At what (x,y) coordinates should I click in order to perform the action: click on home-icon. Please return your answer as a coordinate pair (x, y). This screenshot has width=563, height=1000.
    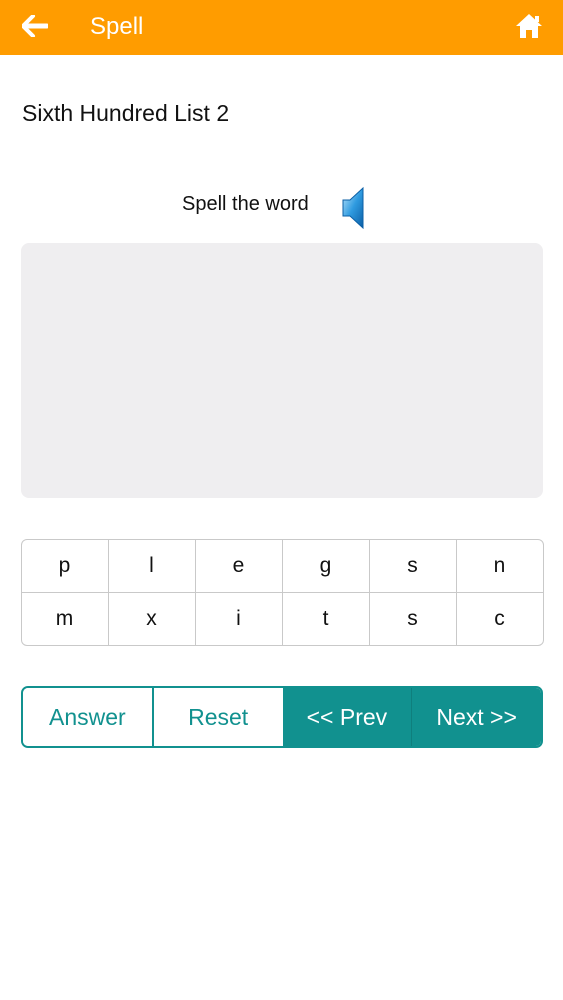
    Looking at the image, I should click on (529, 26).